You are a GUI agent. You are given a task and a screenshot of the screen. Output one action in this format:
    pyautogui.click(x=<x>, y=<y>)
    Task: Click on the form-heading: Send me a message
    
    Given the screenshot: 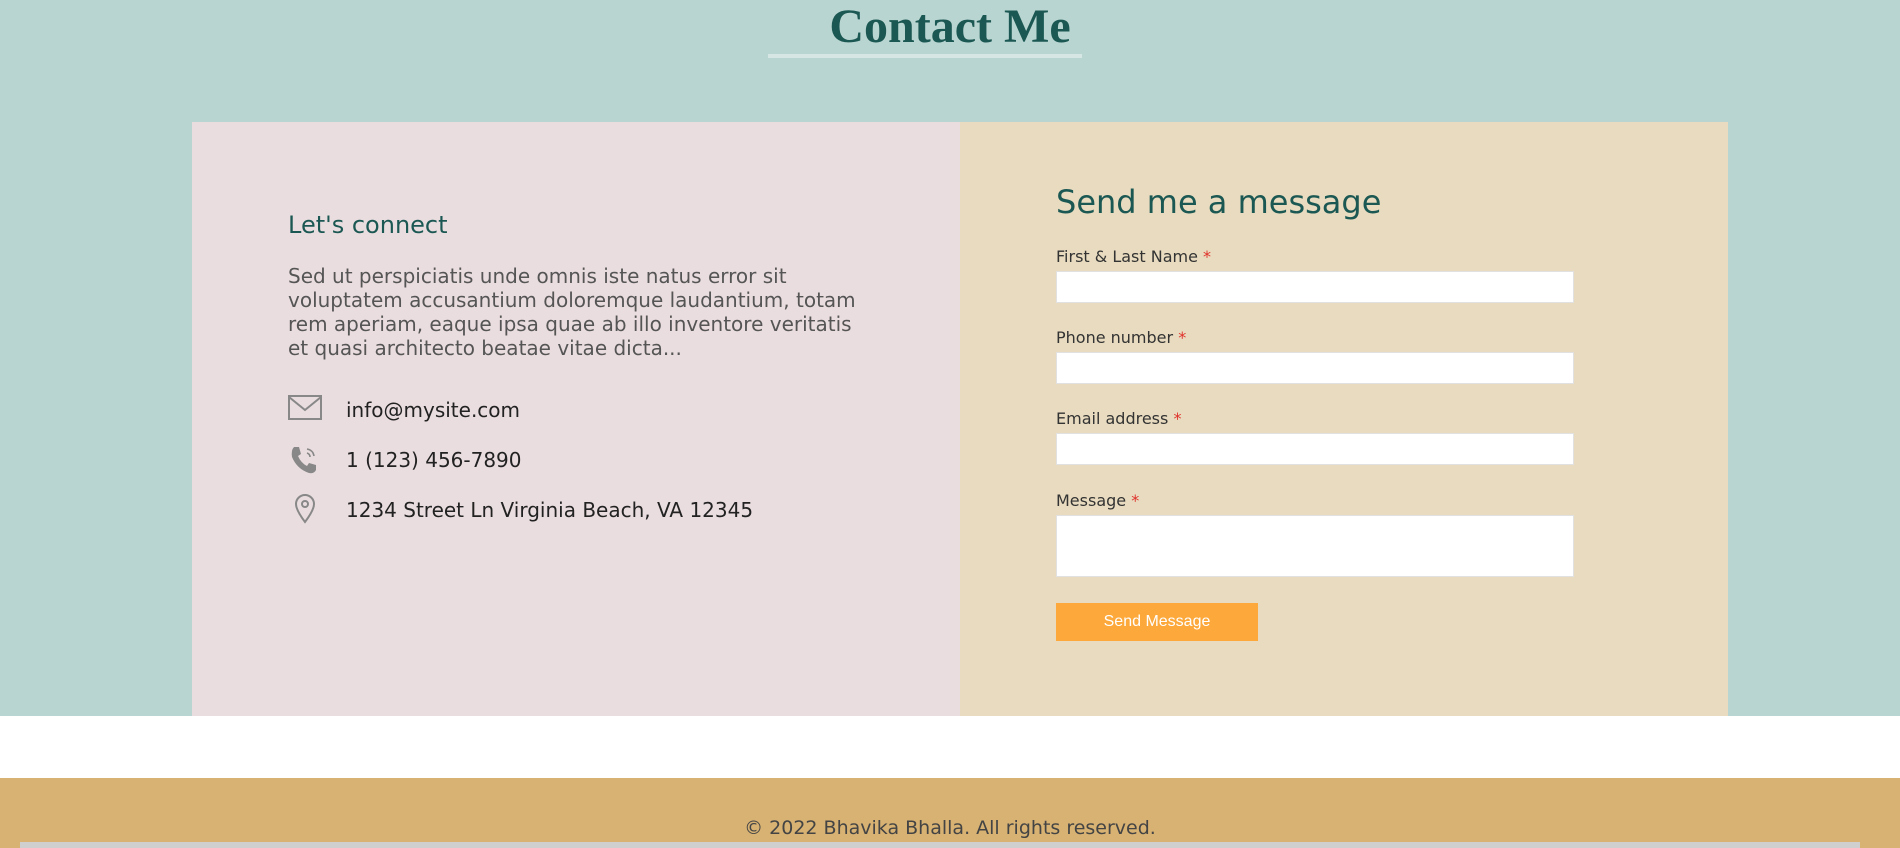 What is the action you would take?
    pyautogui.click(x=1219, y=202)
    